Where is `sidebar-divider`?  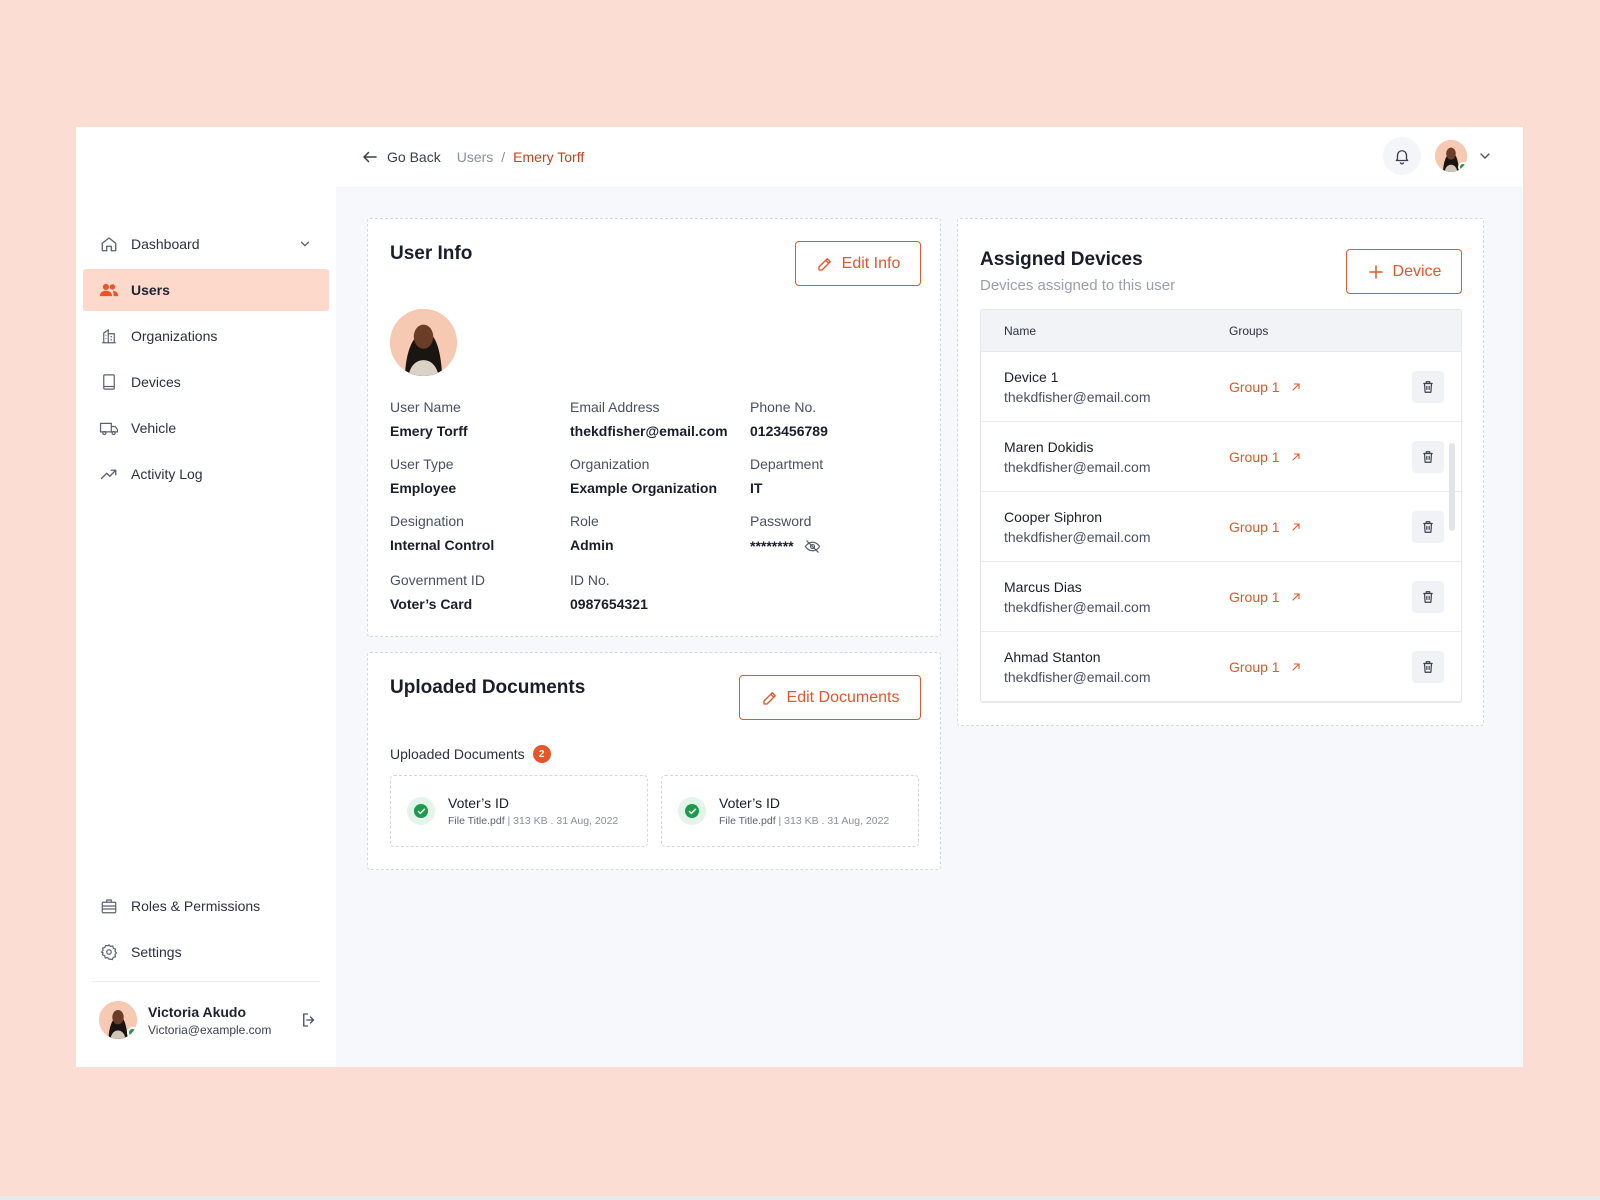 sidebar-divider is located at coordinates (206, 981).